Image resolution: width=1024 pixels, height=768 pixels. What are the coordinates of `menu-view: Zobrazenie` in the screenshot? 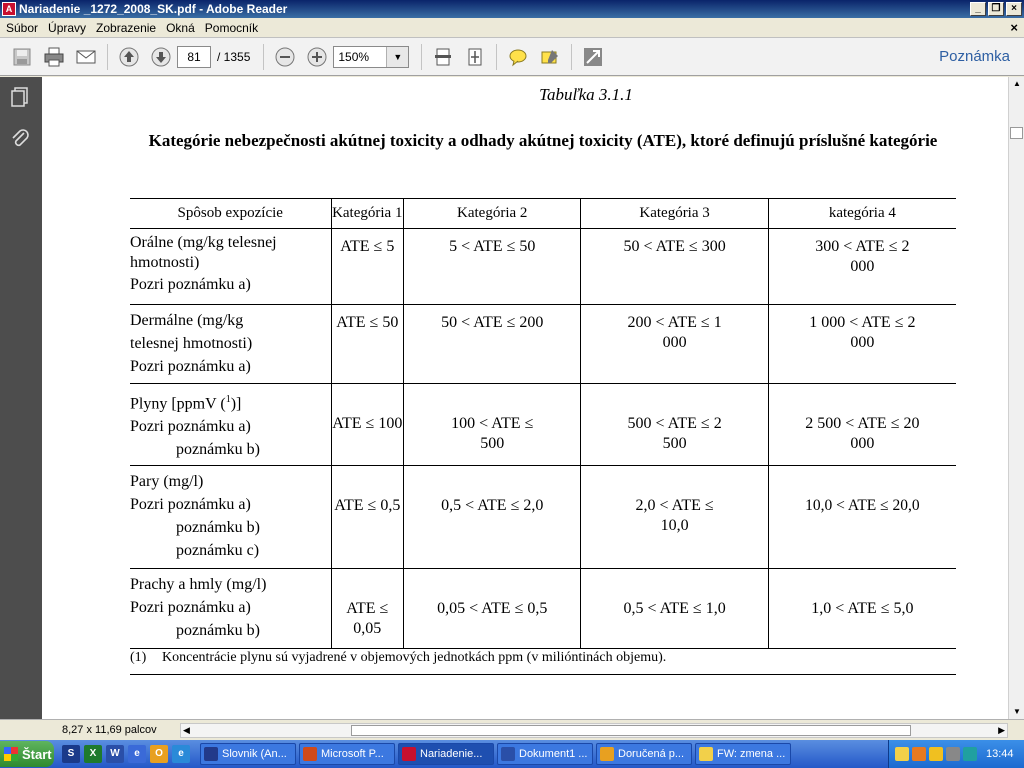 It's located at (126, 28).